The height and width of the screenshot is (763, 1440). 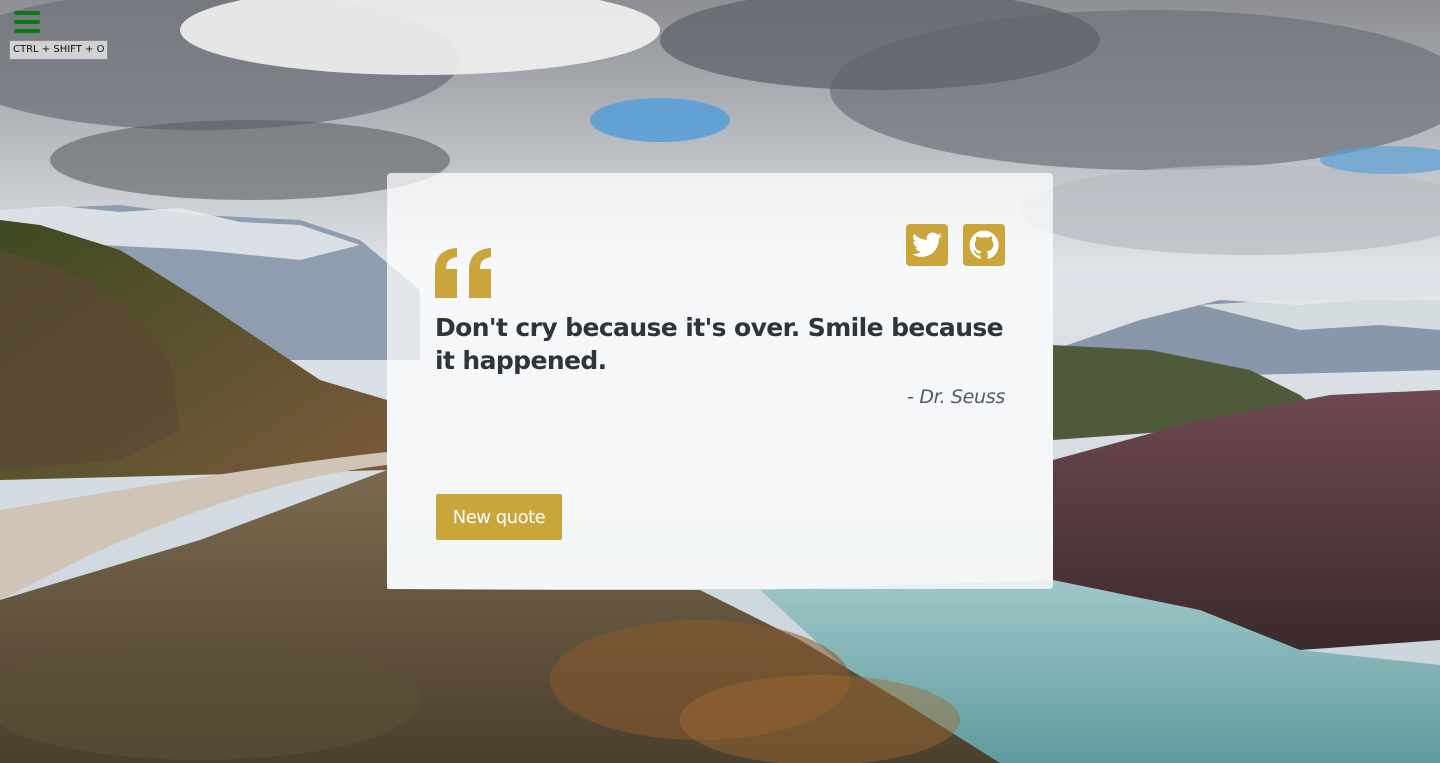 What do you see at coordinates (27, 13) in the screenshot?
I see `hamburger-menu-icon` at bounding box center [27, 13].